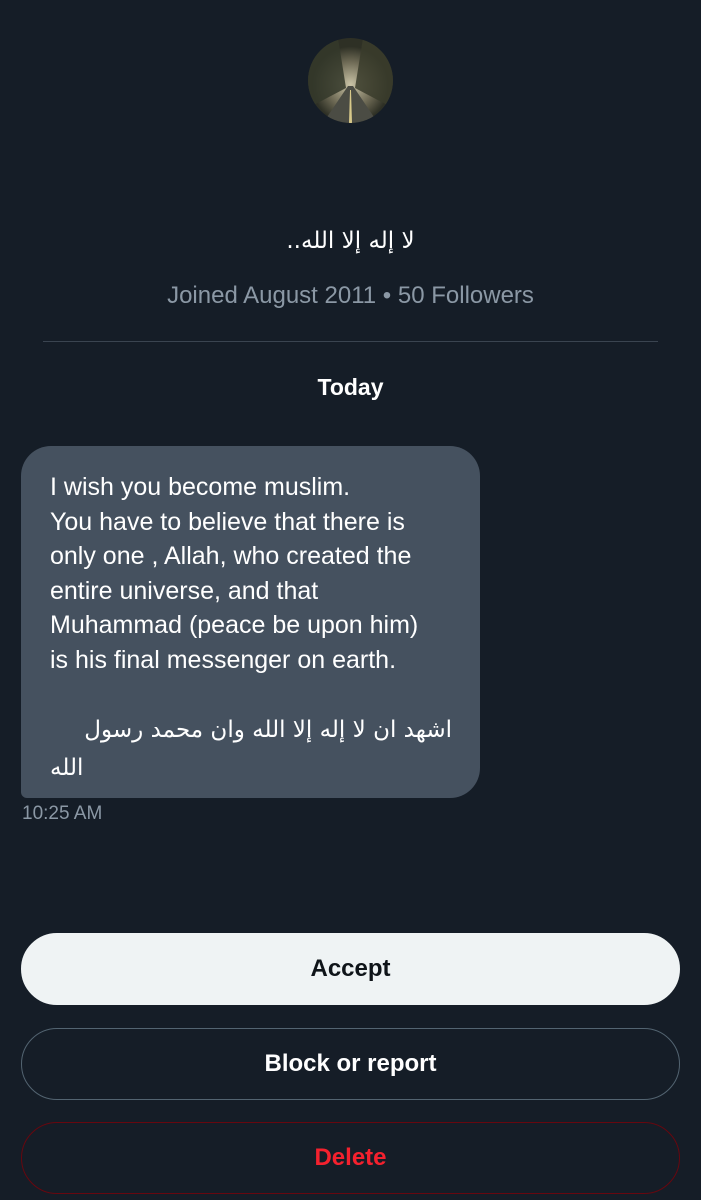 The image size is (701, 1200). What do you see at coordinates (251, 694) in the screenshot?
I see `message-spacer` at bounding box center [251, 694].